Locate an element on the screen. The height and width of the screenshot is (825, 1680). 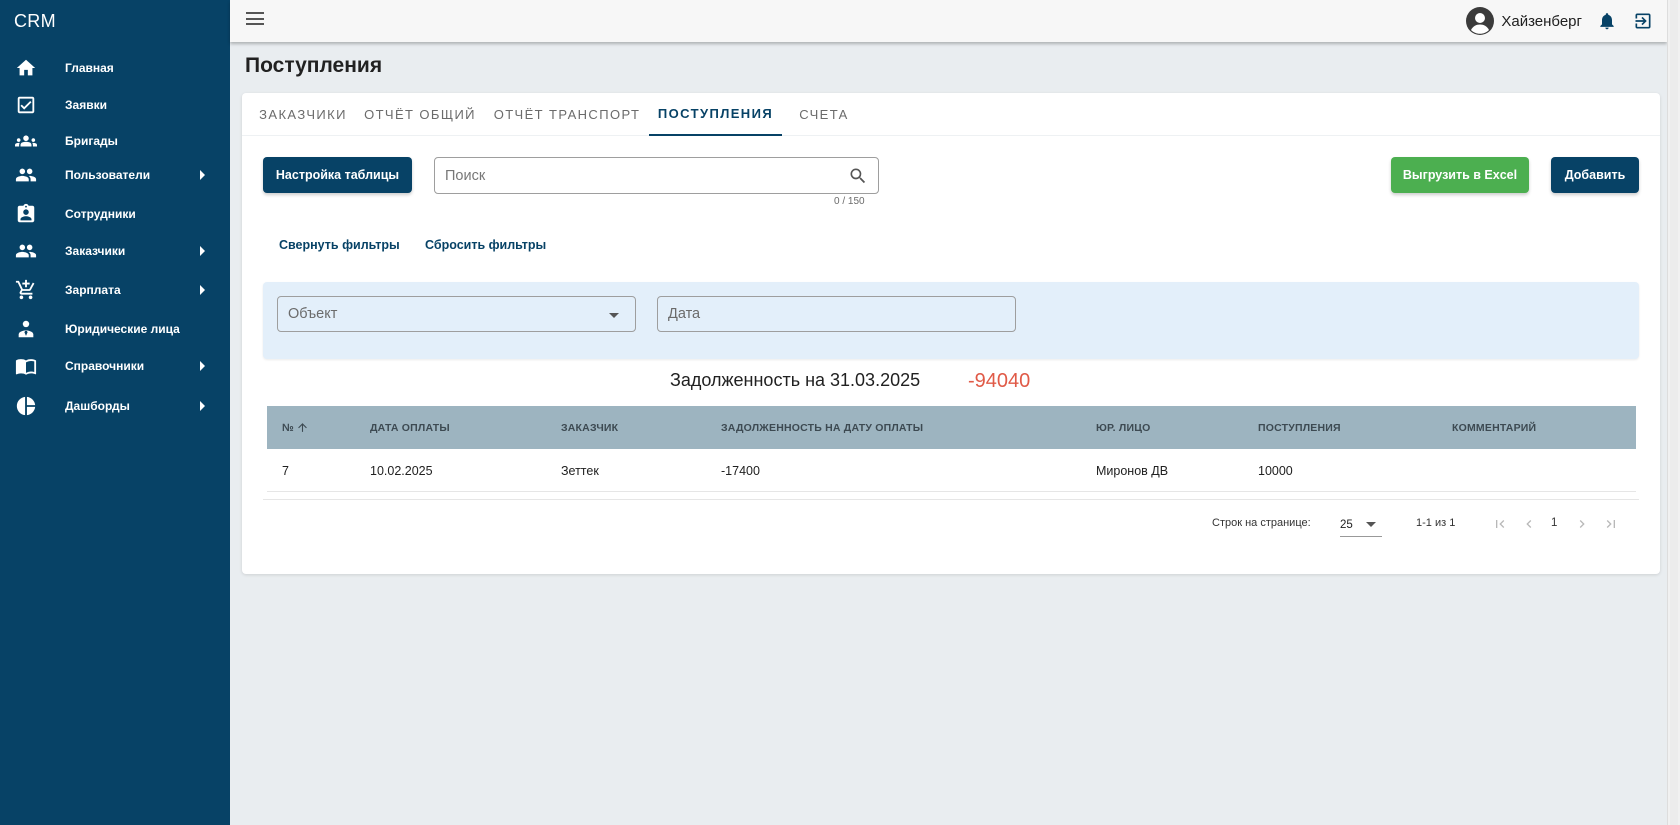
rows-per-page-value: 25 is located at coordinates (1346, 524).